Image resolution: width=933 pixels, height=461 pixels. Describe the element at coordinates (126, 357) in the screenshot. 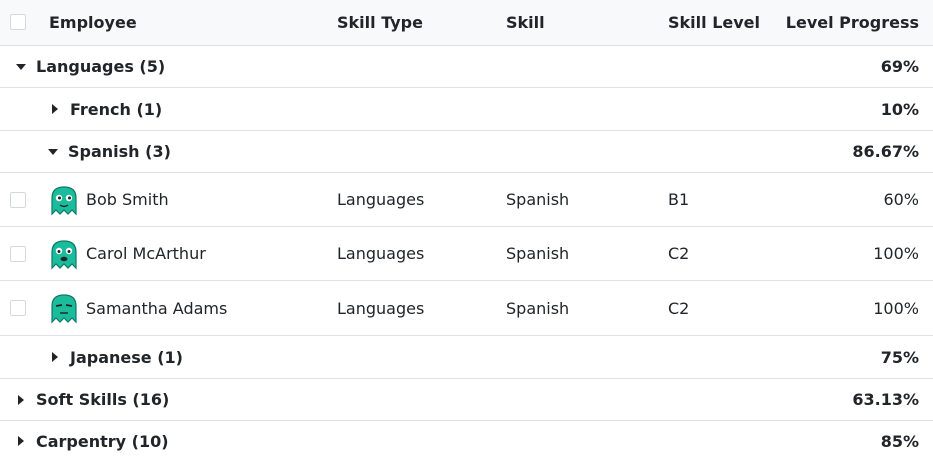

I see `group-label: Japanese (1)` at that location.